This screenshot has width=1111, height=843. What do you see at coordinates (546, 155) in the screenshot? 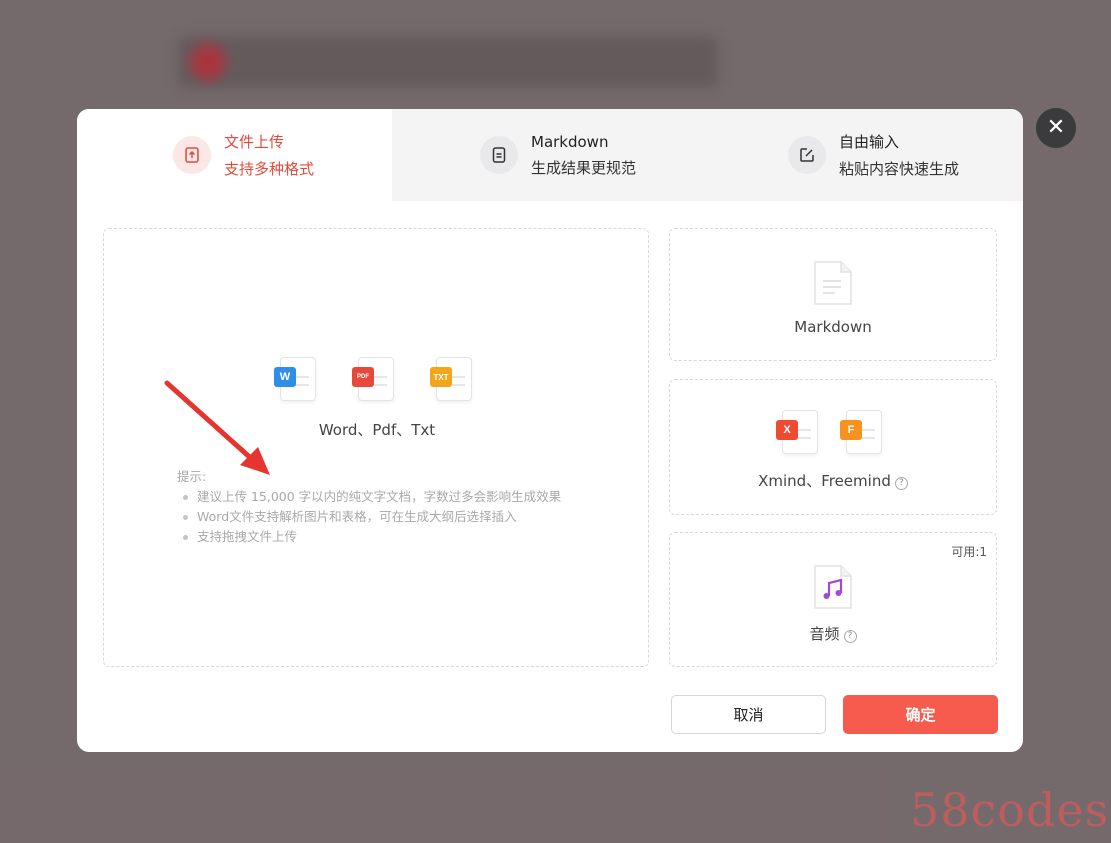
I see `tab-markdown: Markdown 生成结果更规范` at bounding box center [546, 155].